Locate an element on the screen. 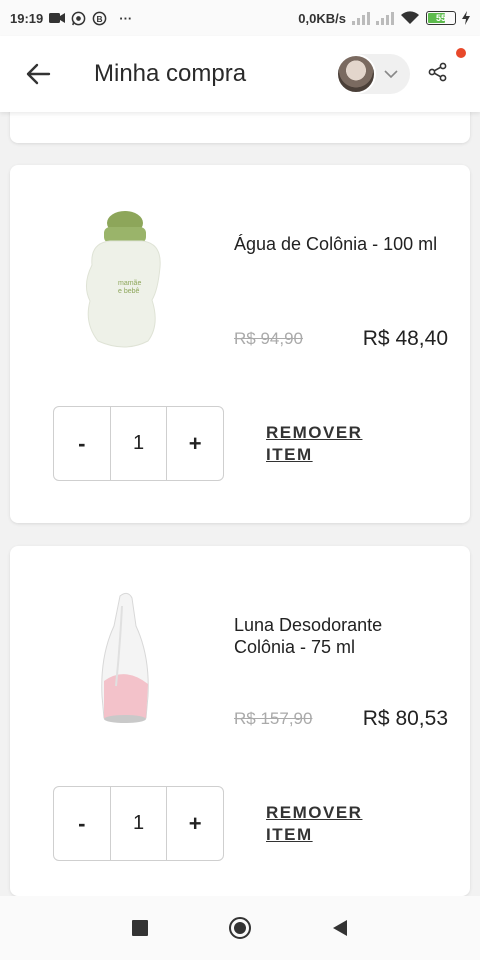  product-image-bottle is located at coordinates (125, 657).